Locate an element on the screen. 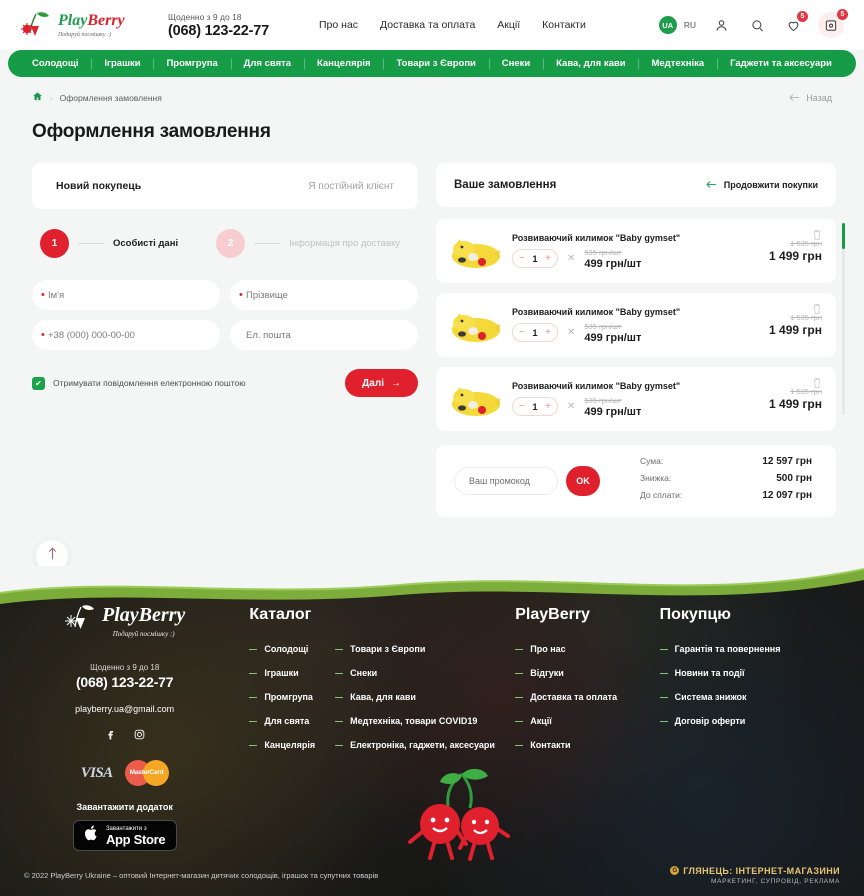 The height and width of the screenshot is (896, 864). list-item: Доставка та оплата is located at coordinates (587, 697).